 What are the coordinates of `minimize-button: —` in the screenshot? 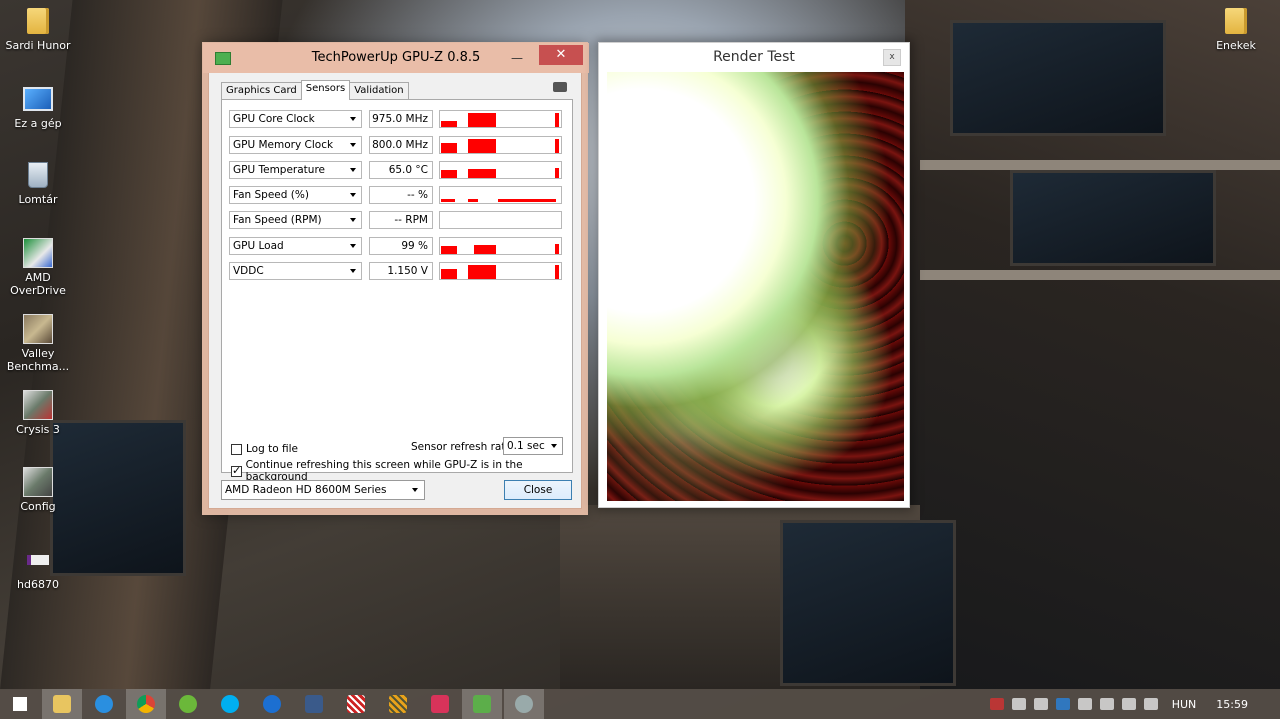 It's located at (517, 58).